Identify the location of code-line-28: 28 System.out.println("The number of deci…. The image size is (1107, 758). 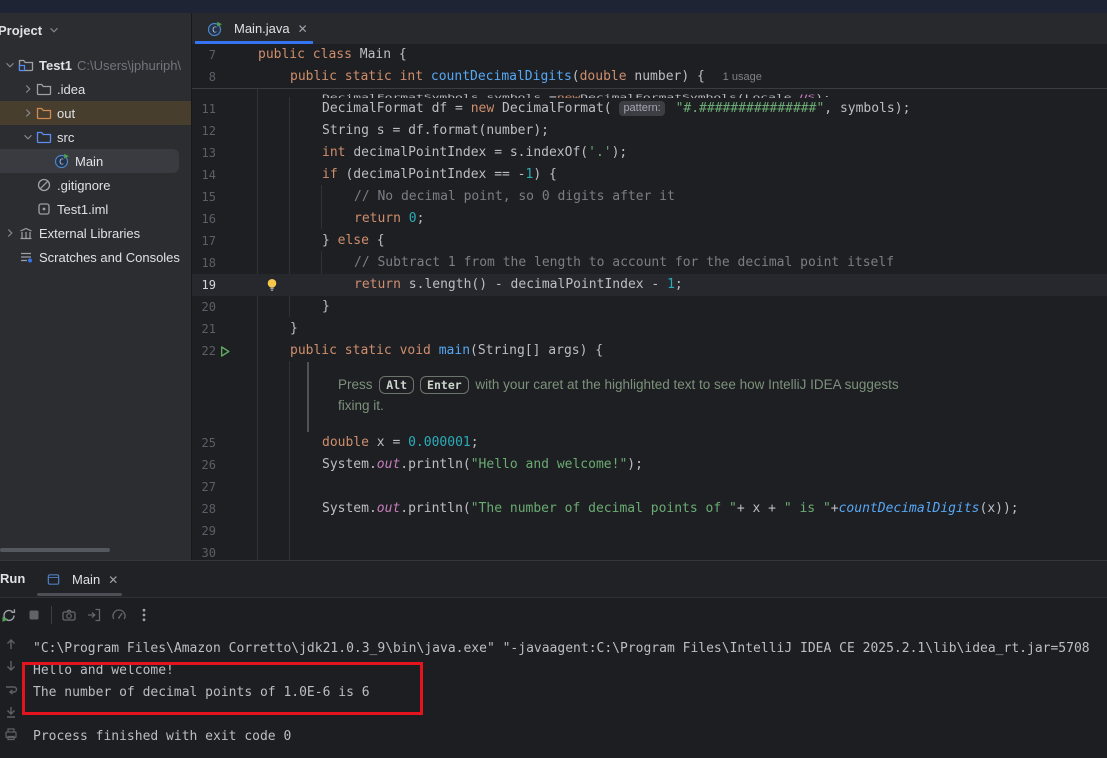
(649, 509).